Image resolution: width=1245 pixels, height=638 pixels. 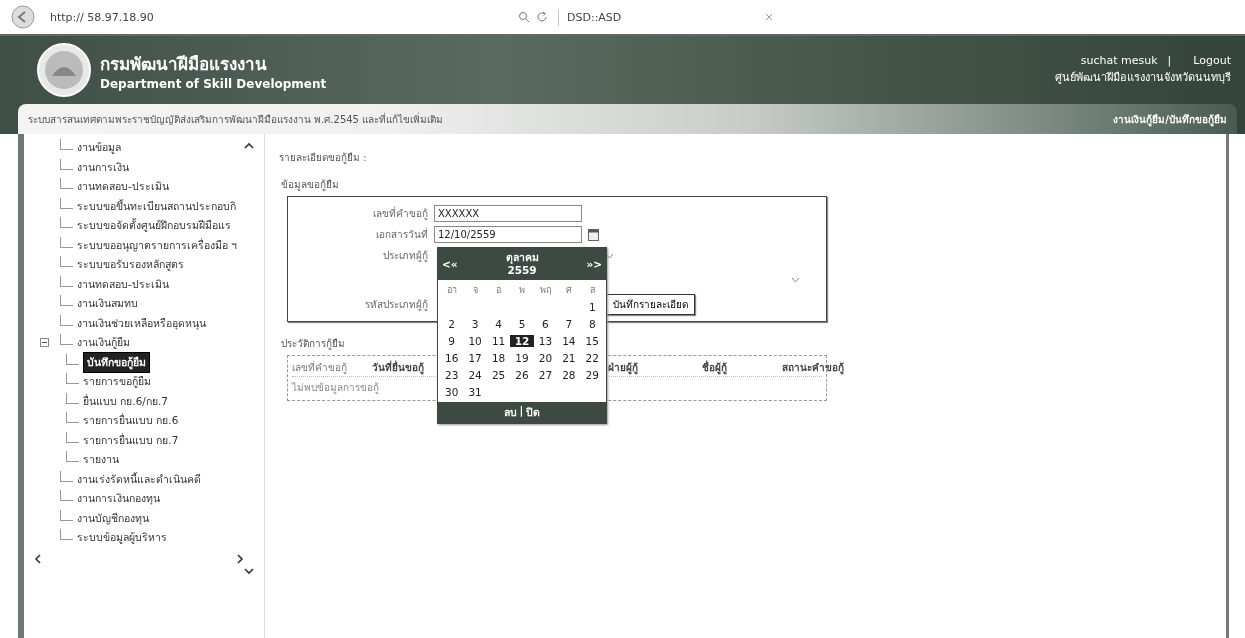 What do you see at coordinates (545, 324) in the screenshot?
I see `calendar-day: 6` at bounding box center [545, 324].